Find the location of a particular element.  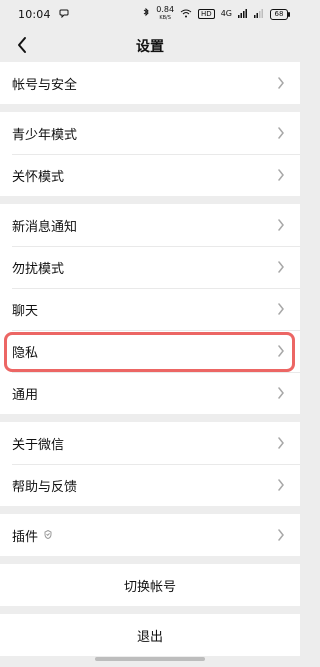

signal-icon is located at coordinates (243, 14).